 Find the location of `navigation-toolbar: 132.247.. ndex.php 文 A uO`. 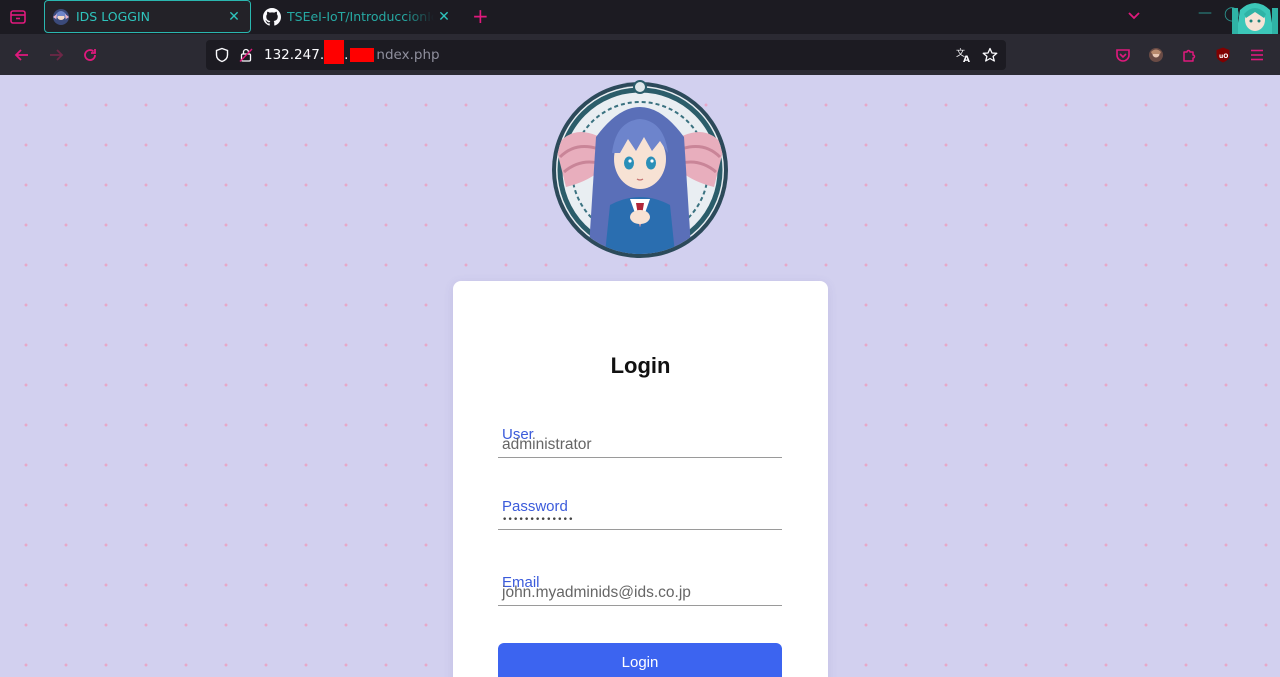

navigation-toolbar: 132.247.. ndex.php 文 A uO is located at coordinates (640, 54).